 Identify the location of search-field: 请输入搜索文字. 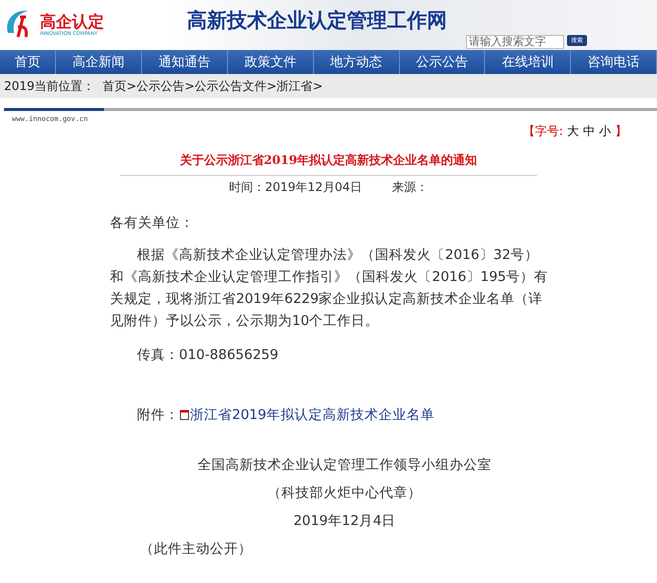
(515, 42).